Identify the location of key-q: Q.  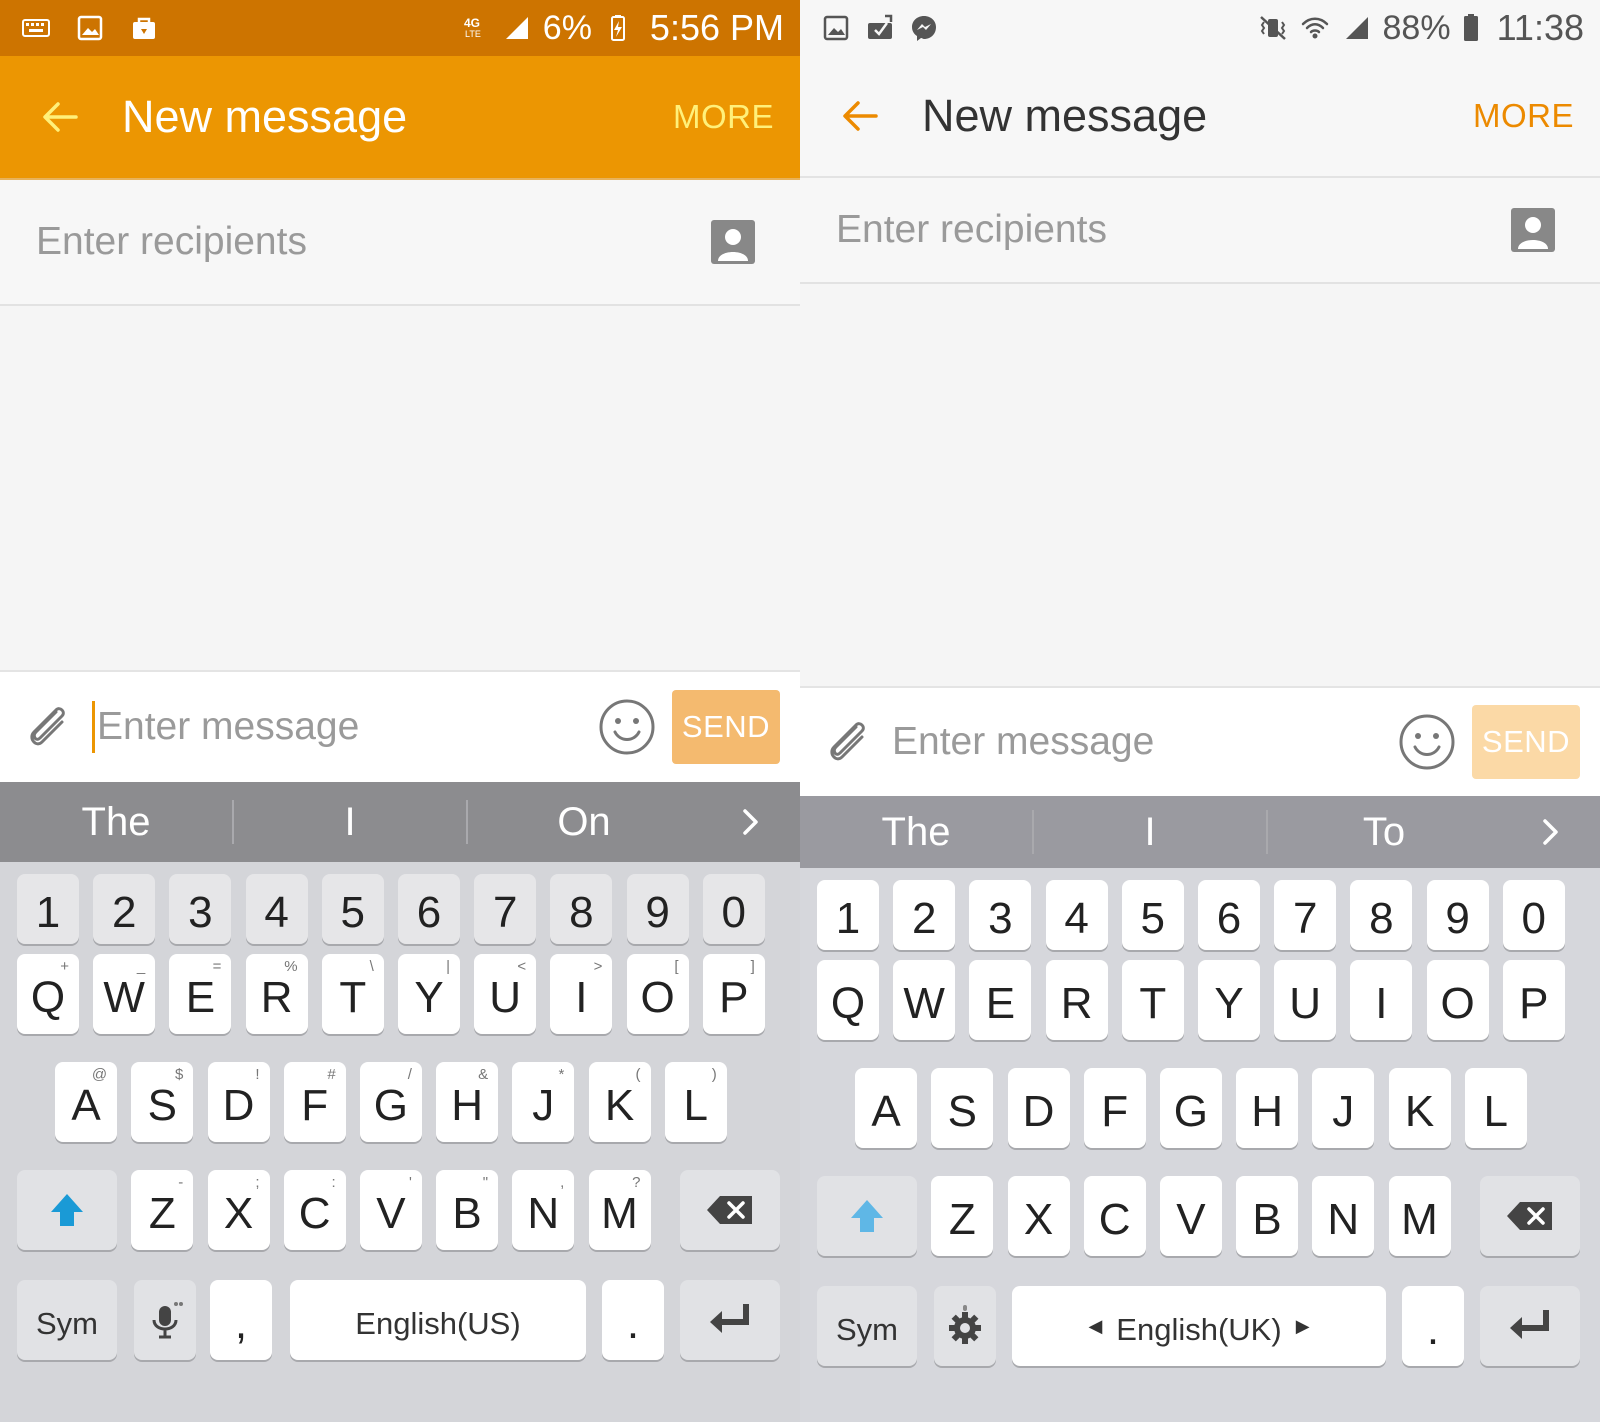
(848, 1000).